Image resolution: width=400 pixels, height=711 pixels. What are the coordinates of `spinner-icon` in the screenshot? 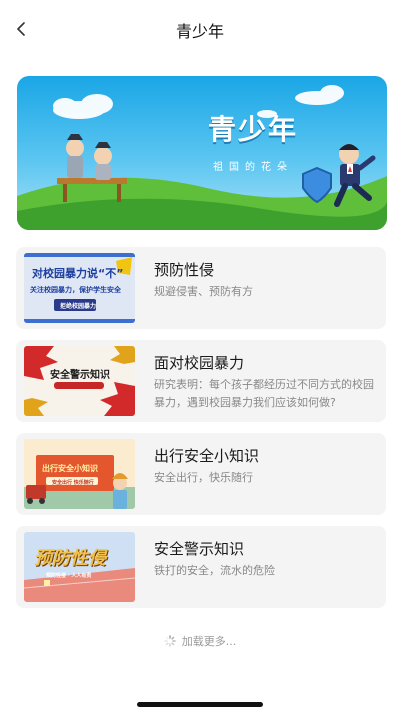 It's located at (170, 641).